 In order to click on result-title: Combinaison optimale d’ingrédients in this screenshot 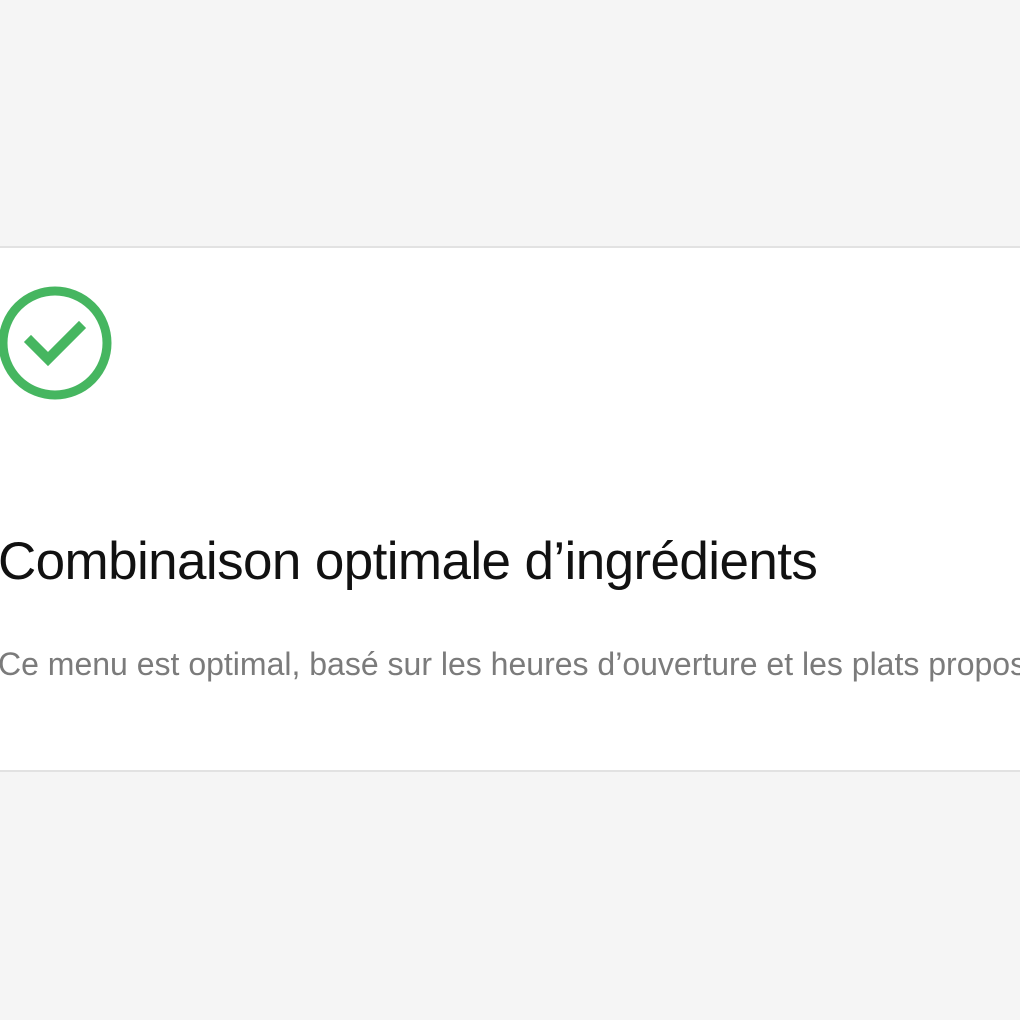, I will do `click(409, 561)`.